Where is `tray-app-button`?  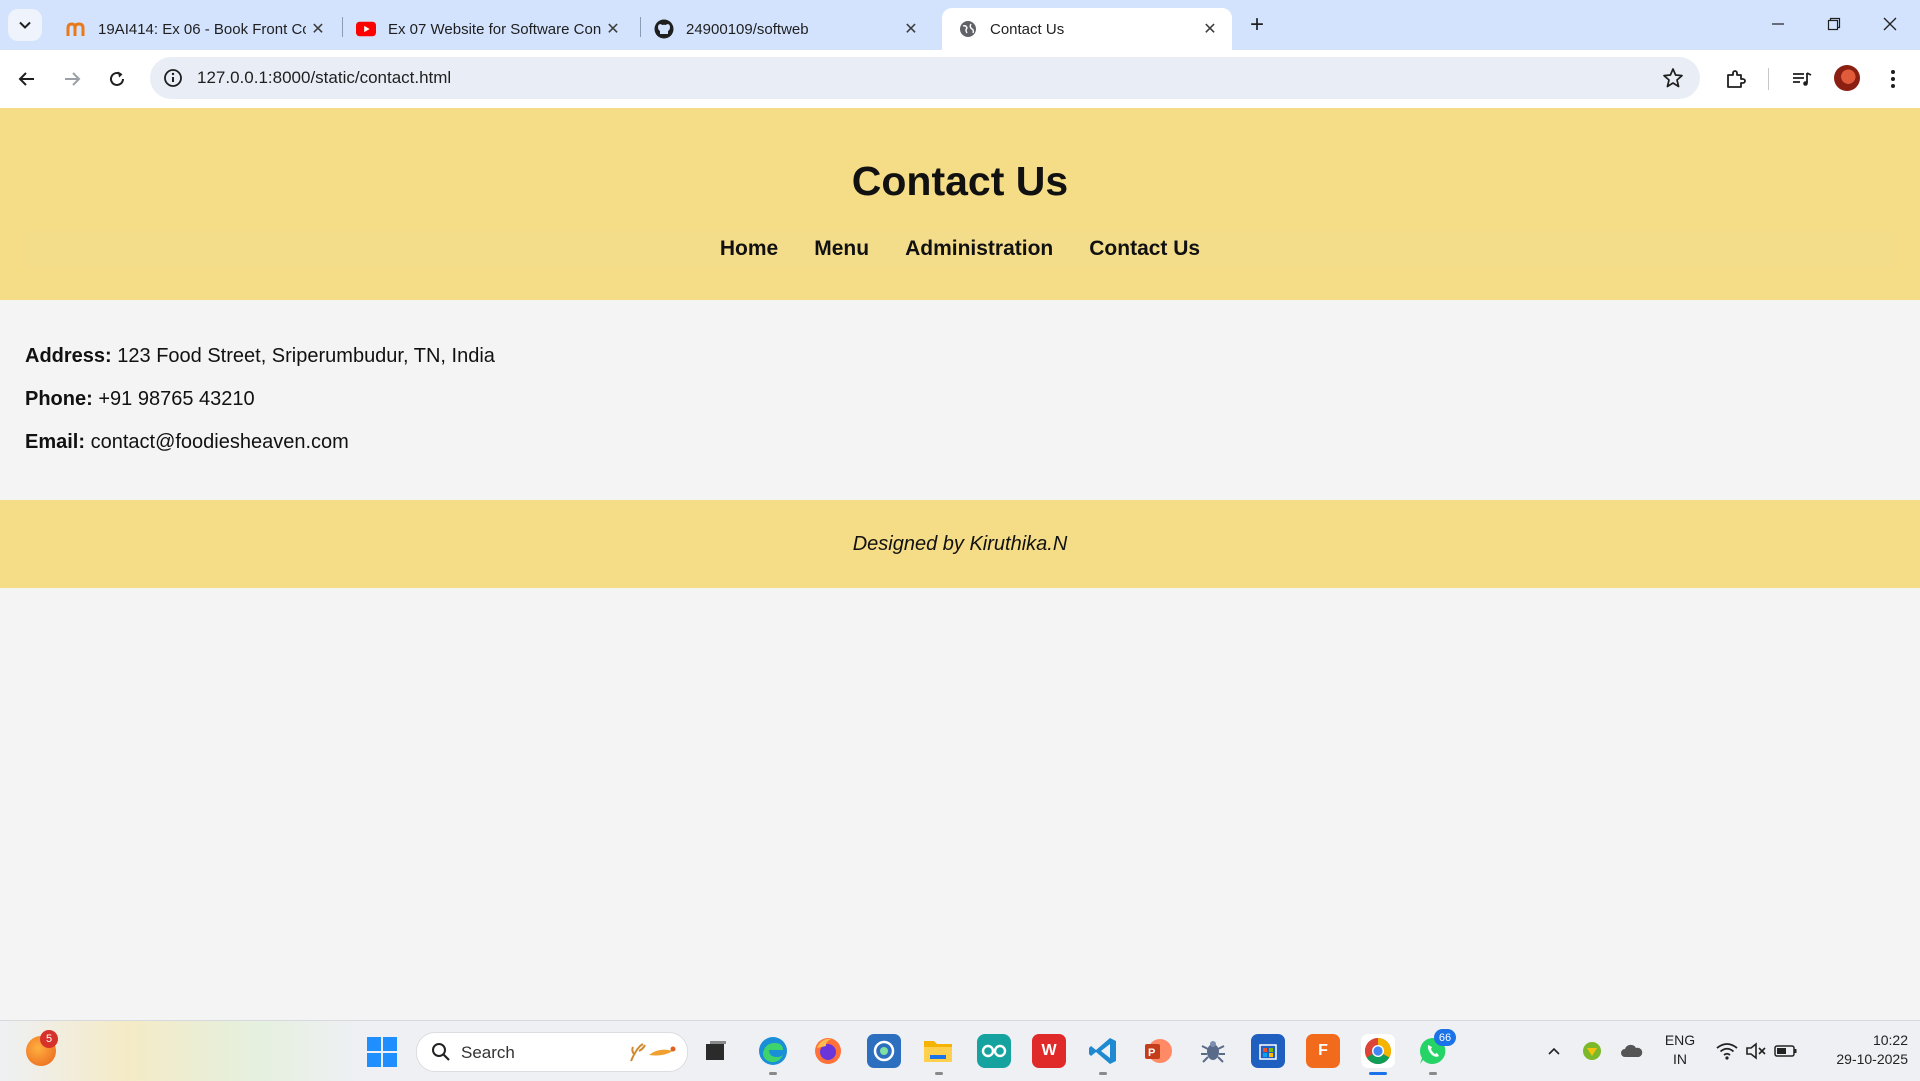 tray-app-button is located at coordinates (1592, 1051).